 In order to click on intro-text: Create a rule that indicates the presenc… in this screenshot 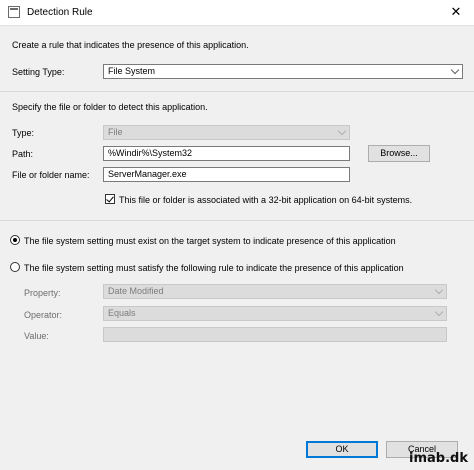, I will do `click(130, 45)`.